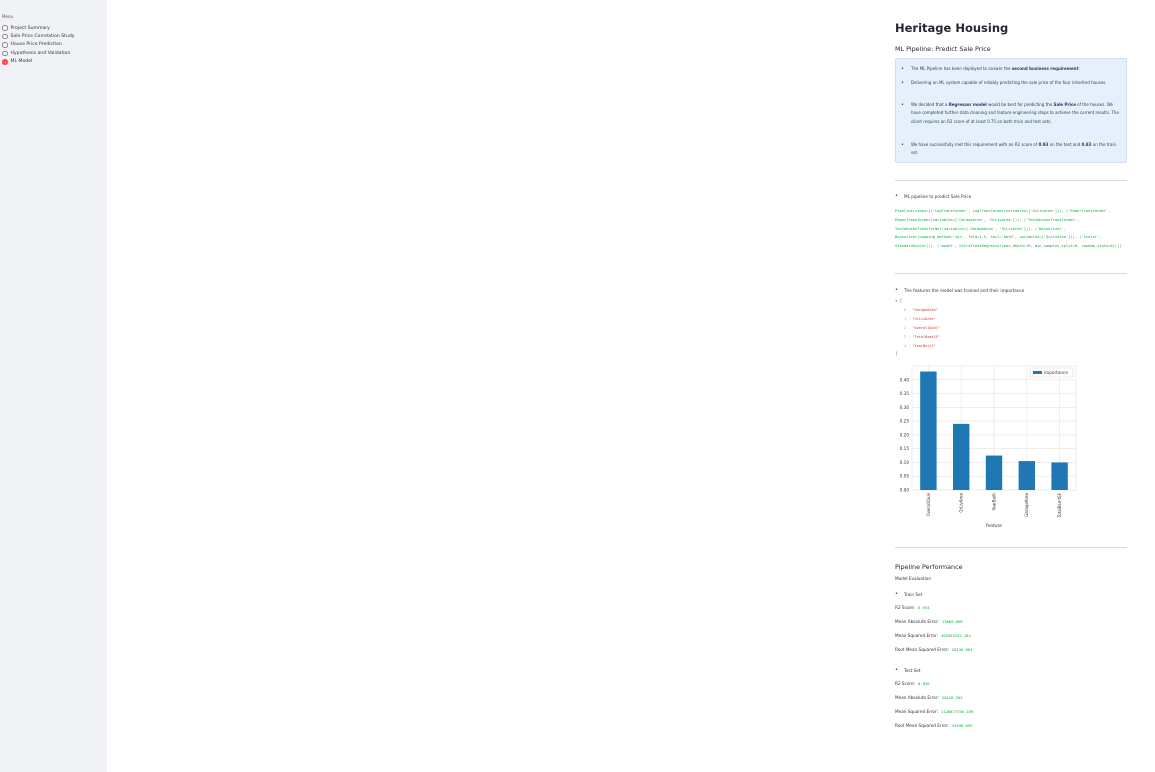 This screenshot has height=772, width=1155. I want to click on pipeline-bullet: ML pipeline to predict Sale Price, so click(933, 196).